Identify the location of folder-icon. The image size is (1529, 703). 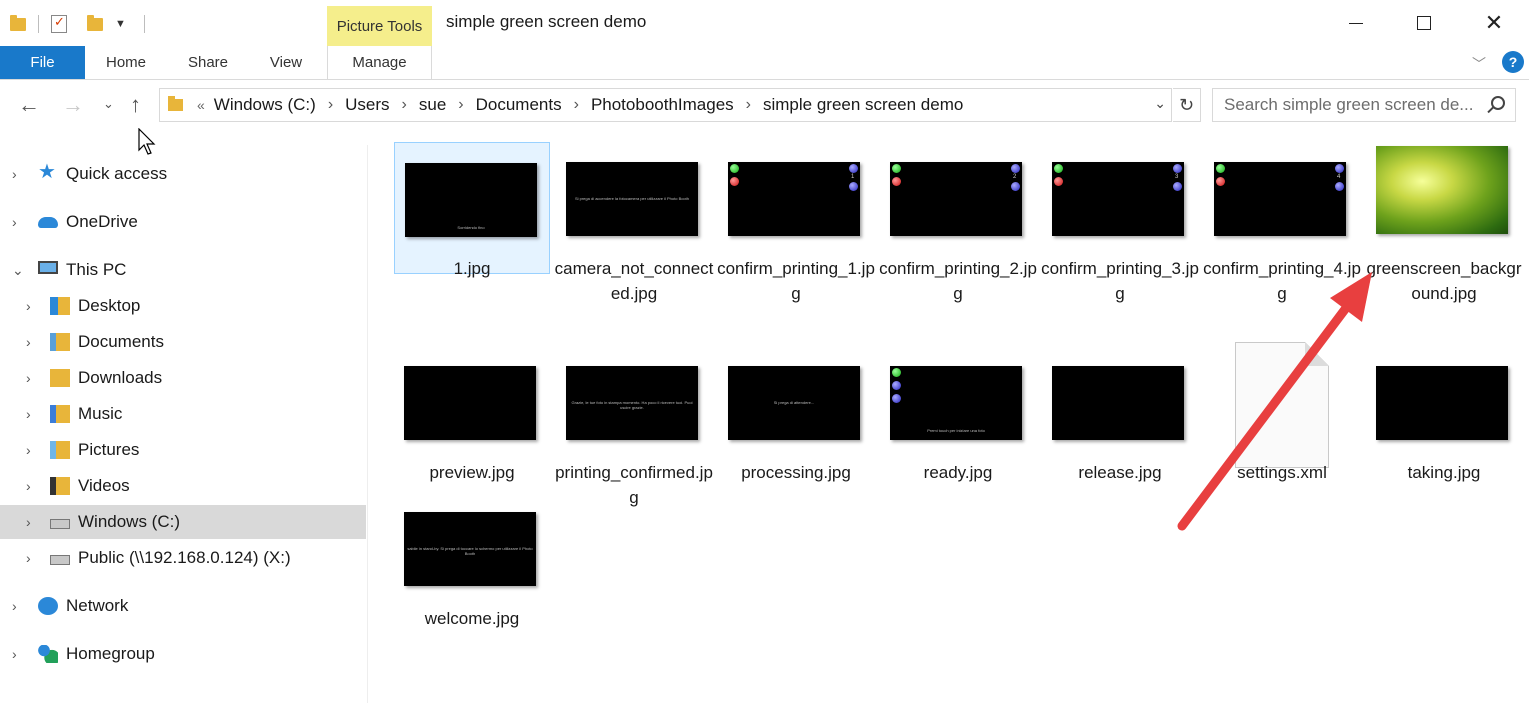
(175, 103).